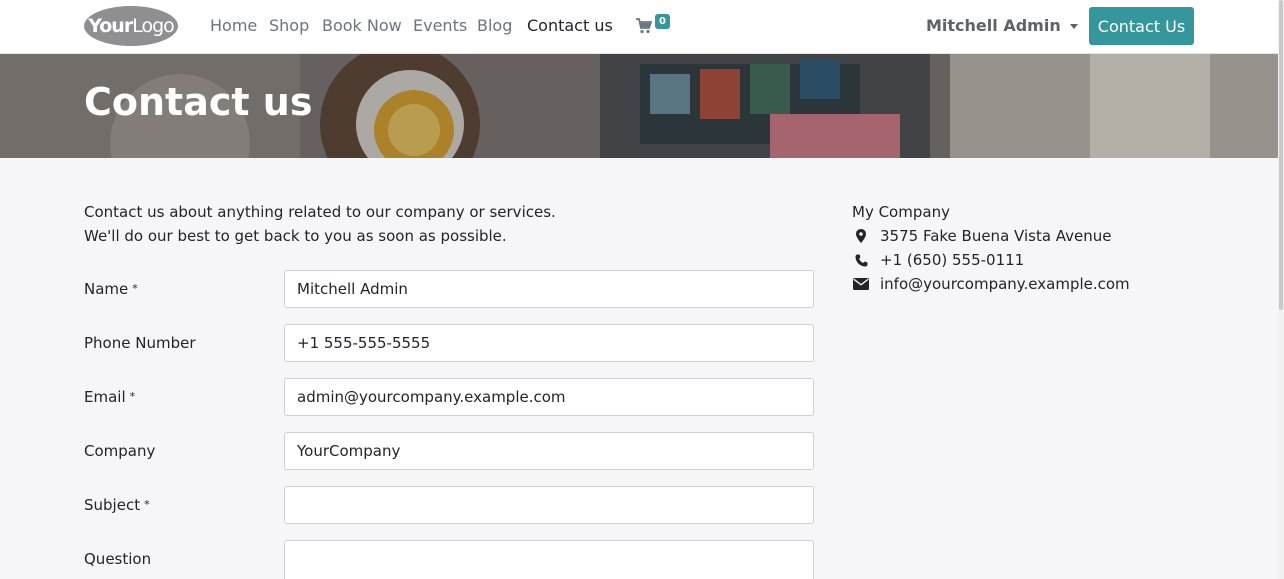 The height and width of the screenshot is (579, 1284). I want to click on nav-shop: Shop, so click(289, 25).